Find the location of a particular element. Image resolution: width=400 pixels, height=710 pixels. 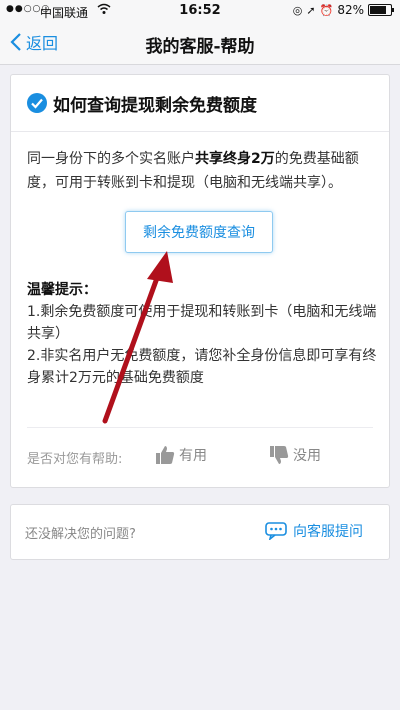

ask-support-card: 还没解决您的问题? 向客服提问 is located at coordinates (200, 532).